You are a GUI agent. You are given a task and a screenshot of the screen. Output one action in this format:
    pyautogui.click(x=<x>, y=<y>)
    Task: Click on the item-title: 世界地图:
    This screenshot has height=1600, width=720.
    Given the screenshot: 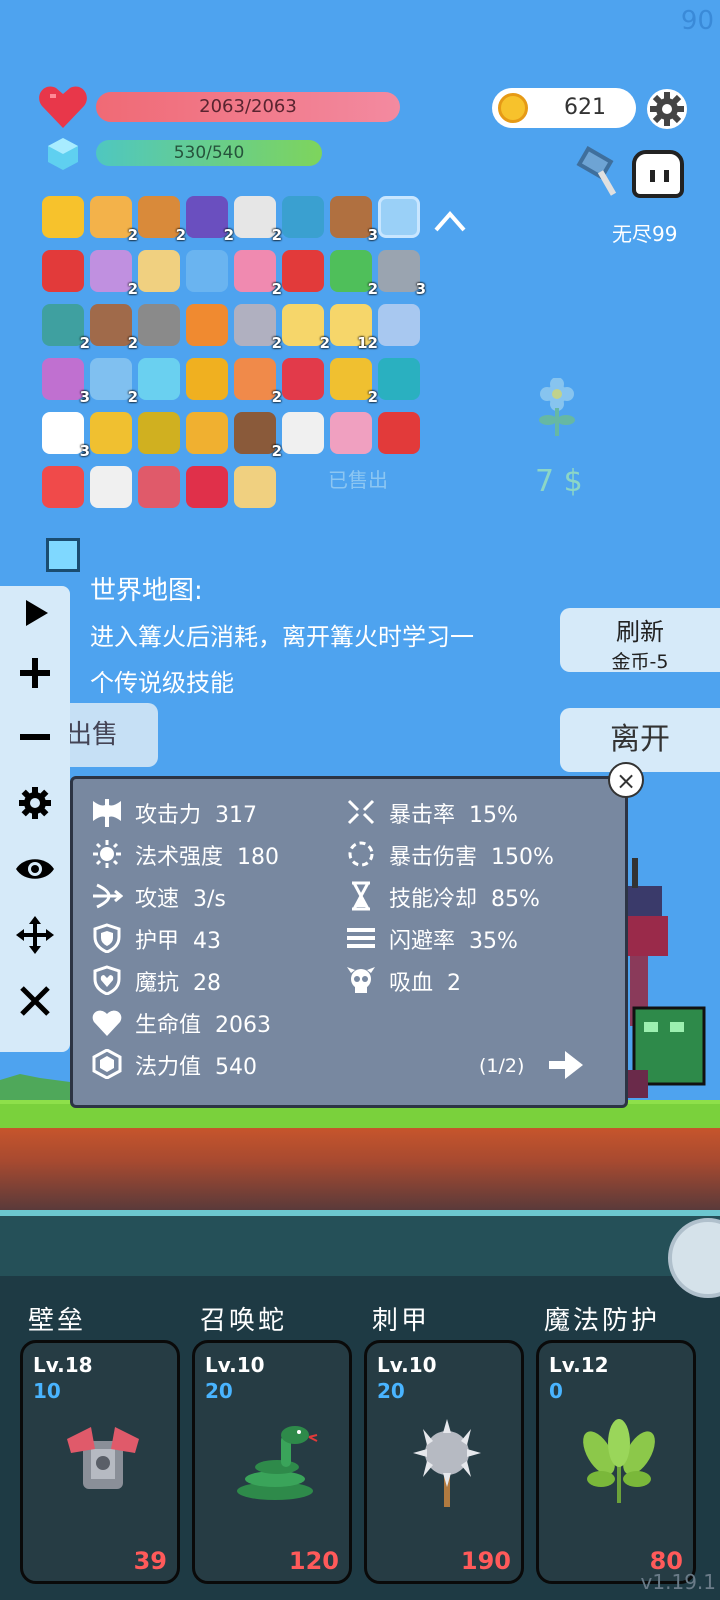 What is the action you would take?
    pyautogui.click(x=146, y=591)
    